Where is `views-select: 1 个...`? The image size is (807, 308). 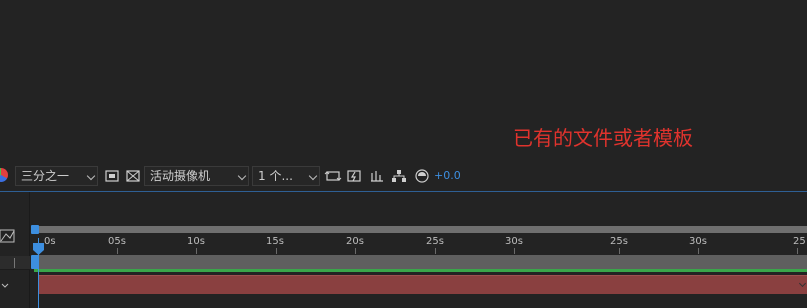
views-select: 1 个... is located at coordinates (286, 176).